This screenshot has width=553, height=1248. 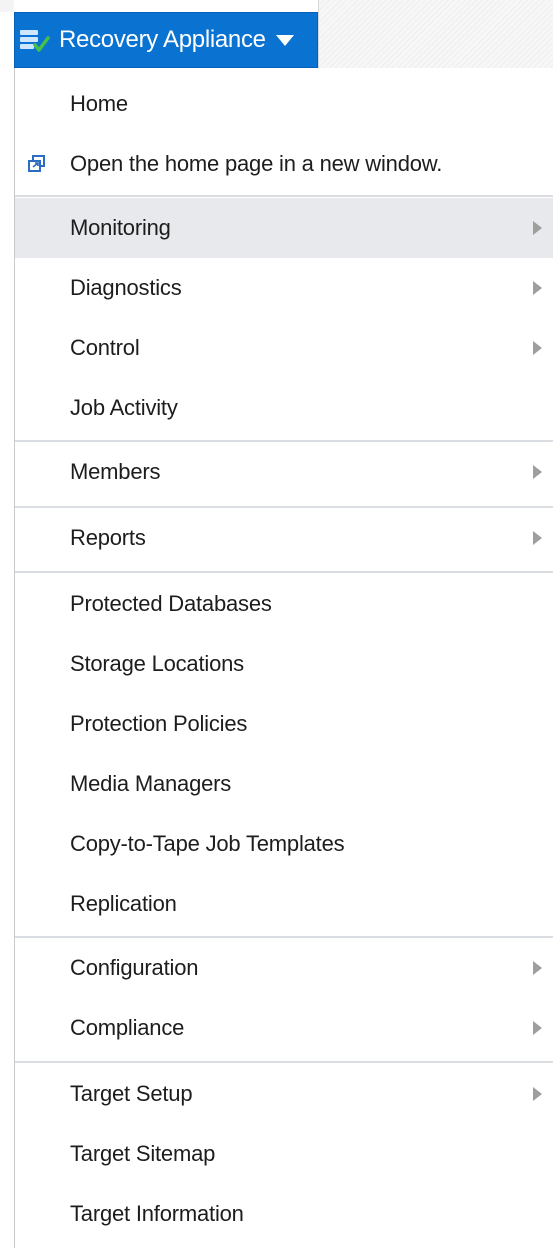 I want to click on menu-item-label: Protection Policies, so click(x=159, y=723).